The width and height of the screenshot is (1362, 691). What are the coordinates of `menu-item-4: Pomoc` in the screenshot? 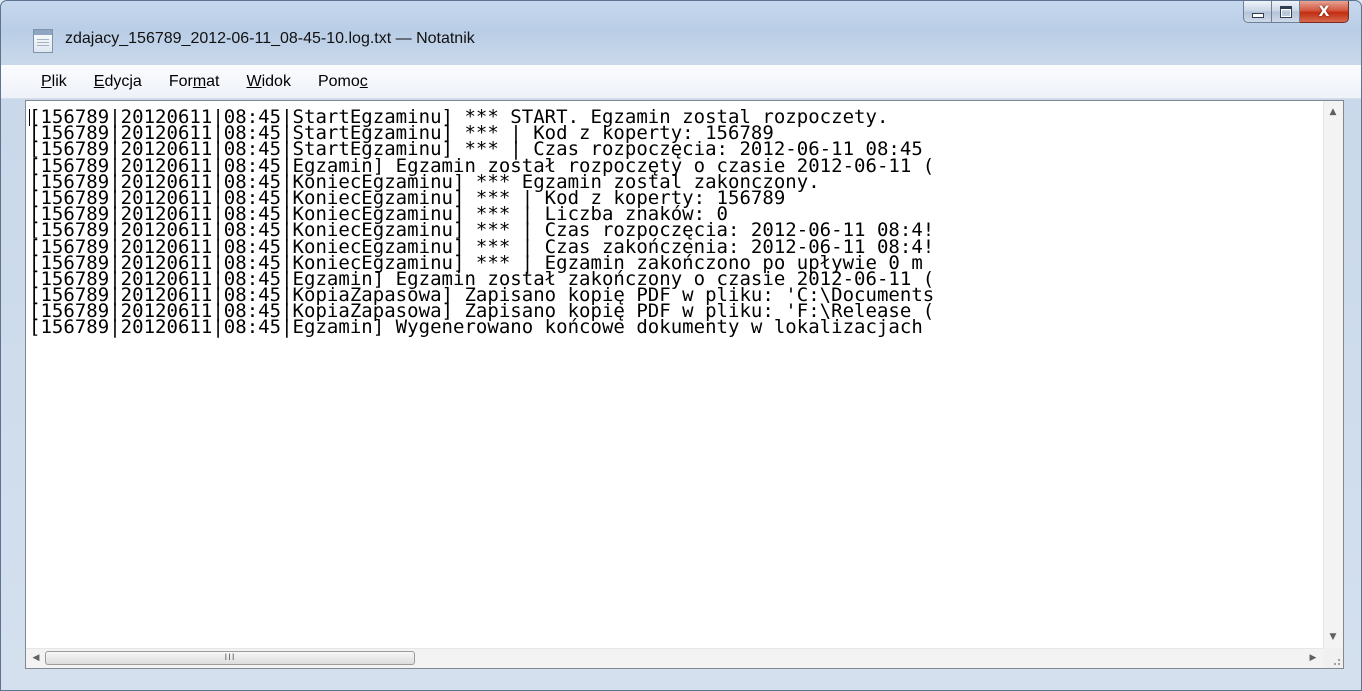 It's located at (343, 82).